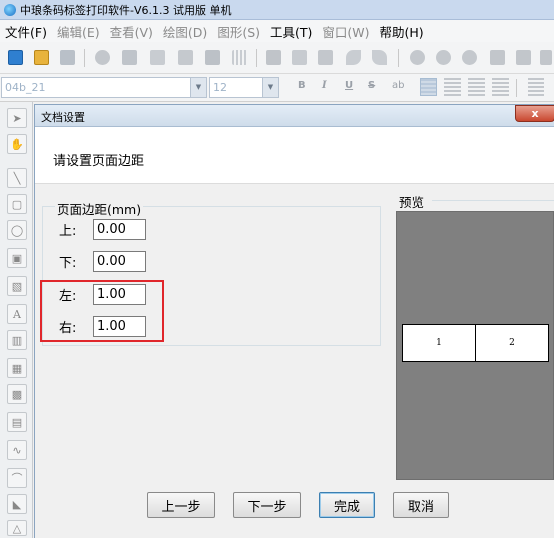 This screenshot has height=538, width=554. Describe the element at coordinates (324, 85) in the screenshot. I see `italic-button: I` at that location.